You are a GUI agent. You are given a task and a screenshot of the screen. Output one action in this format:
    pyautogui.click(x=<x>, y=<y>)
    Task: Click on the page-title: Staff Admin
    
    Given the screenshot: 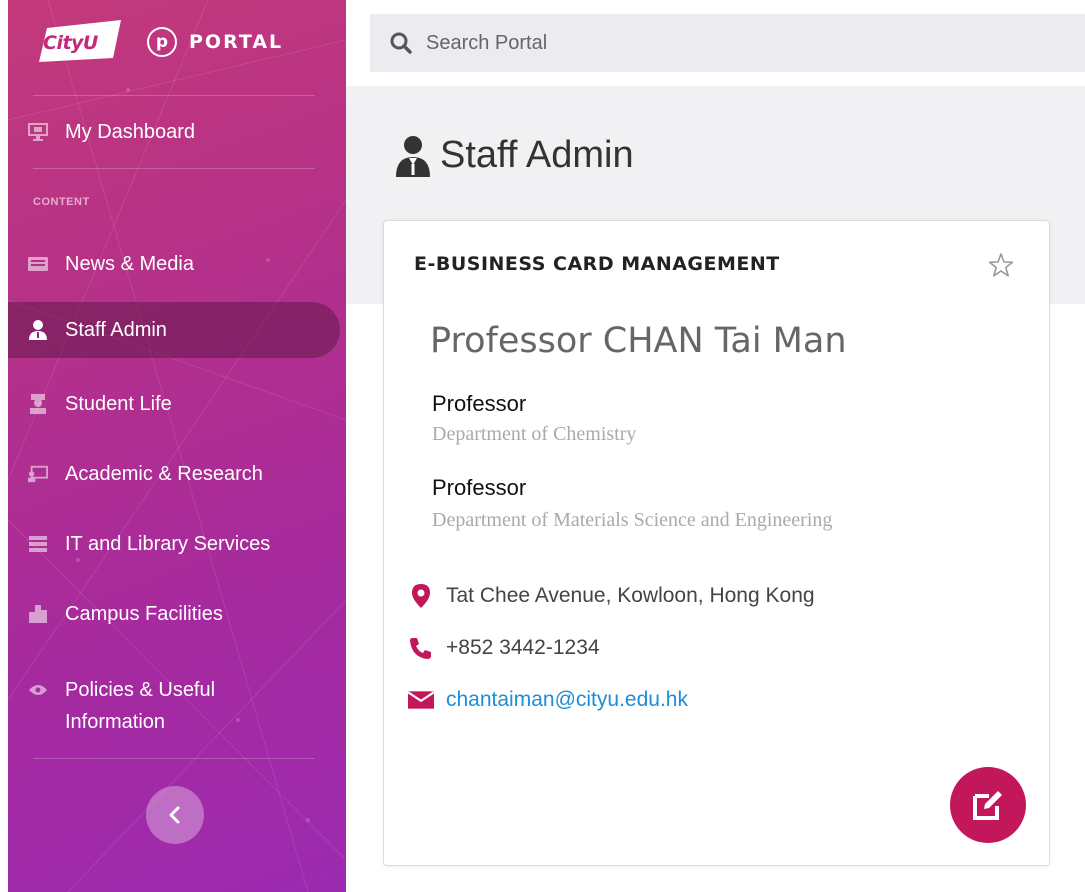 What is the action you would take?
    pyautogui.click(x=514, y=155)
    